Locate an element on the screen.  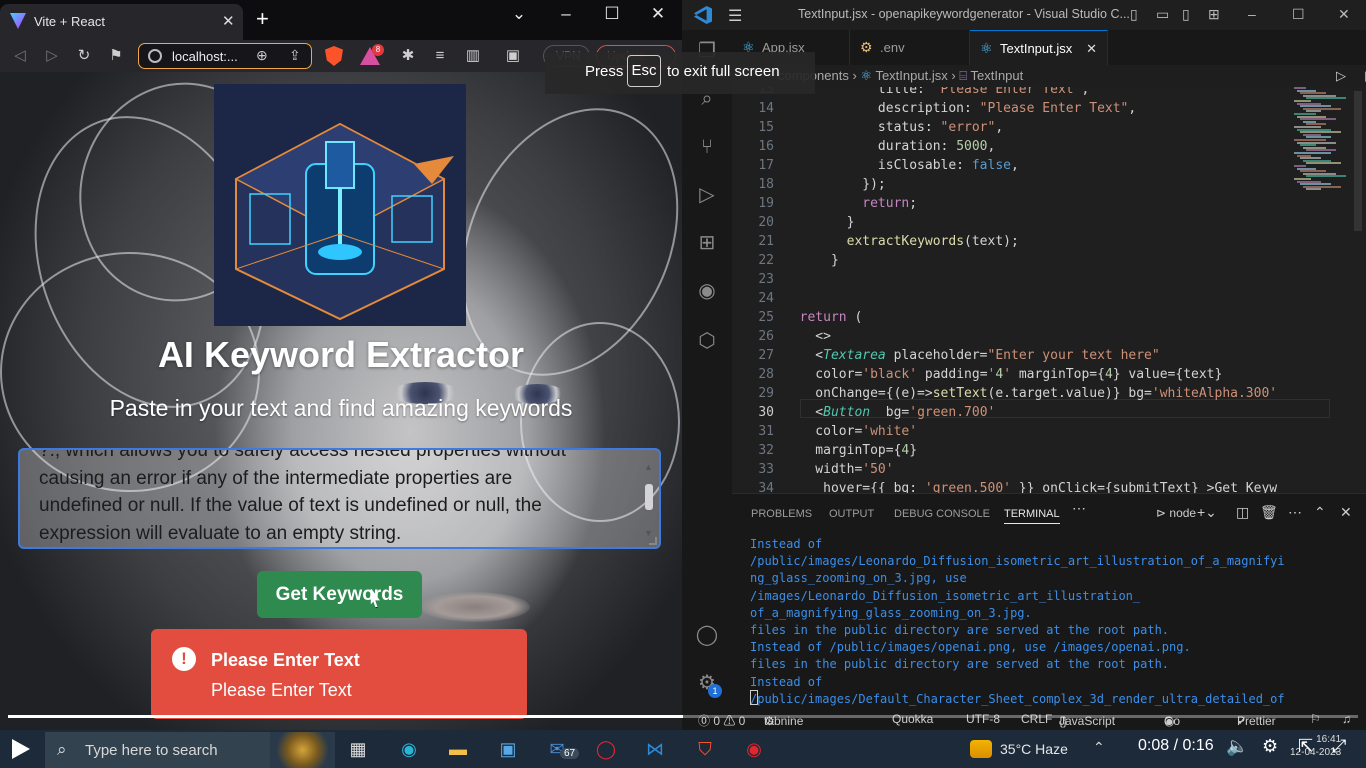
line-number: 18 is located at coordinates (766, 184).